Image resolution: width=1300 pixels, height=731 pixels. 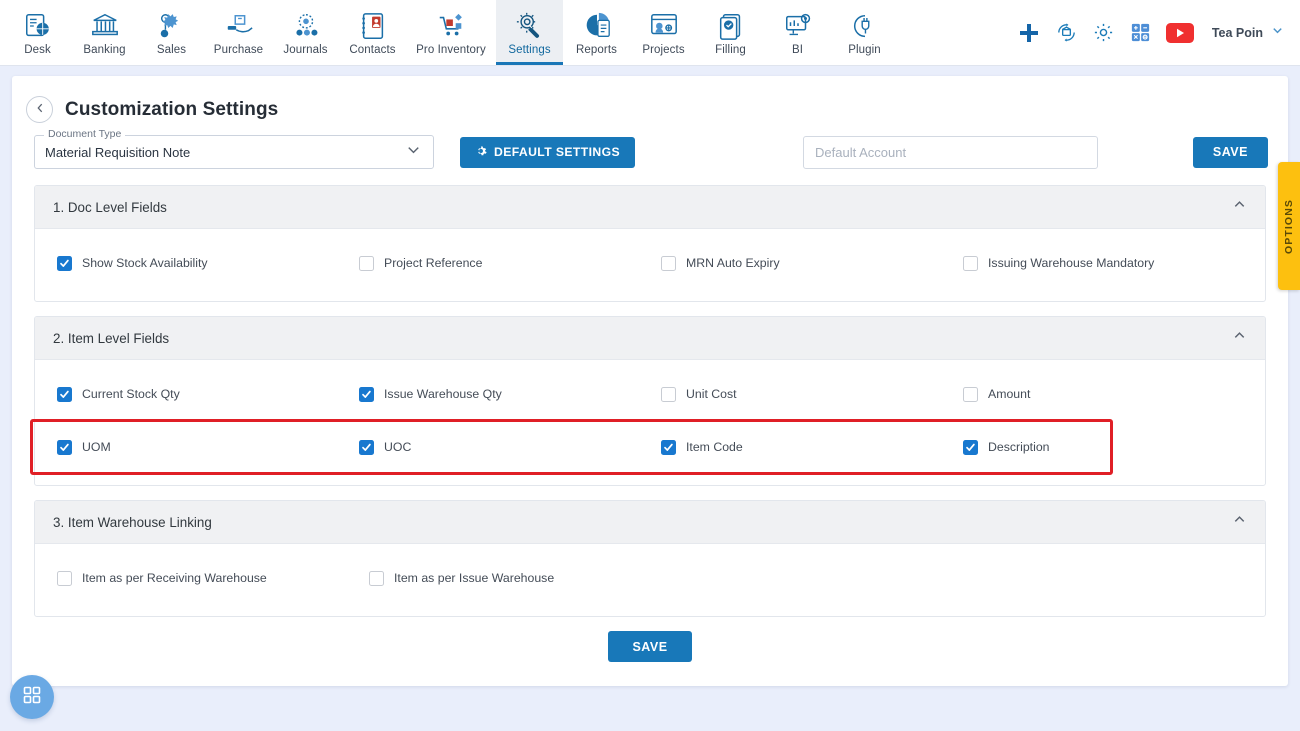 I want to click on projects-icon, so click(x=664, y=26).